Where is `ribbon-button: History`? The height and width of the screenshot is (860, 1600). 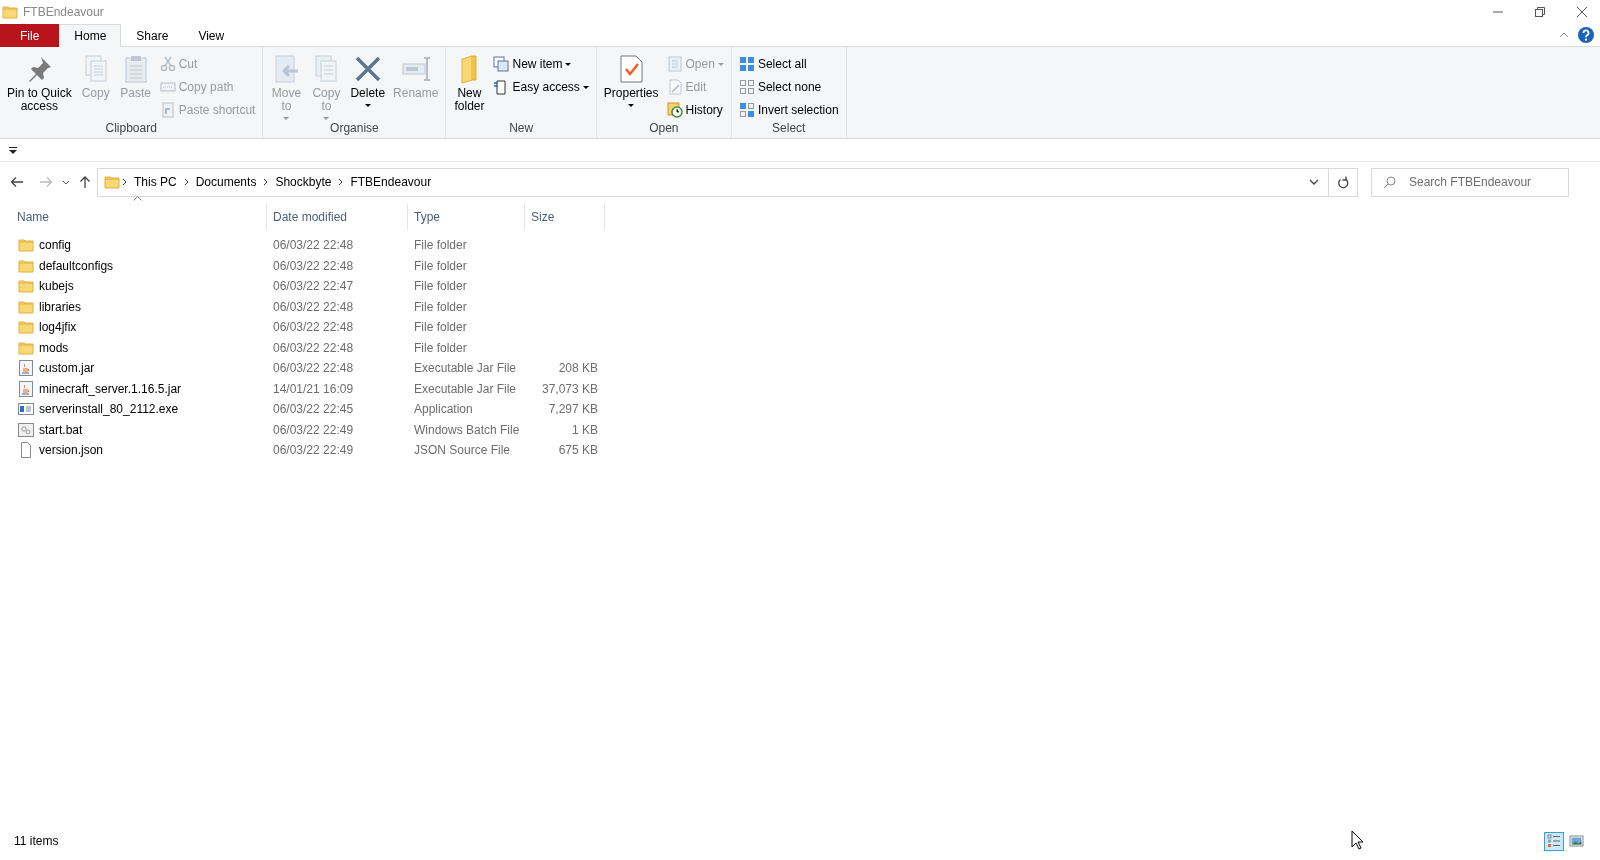
ribbon-button: History is located at coordinates (695, 110).